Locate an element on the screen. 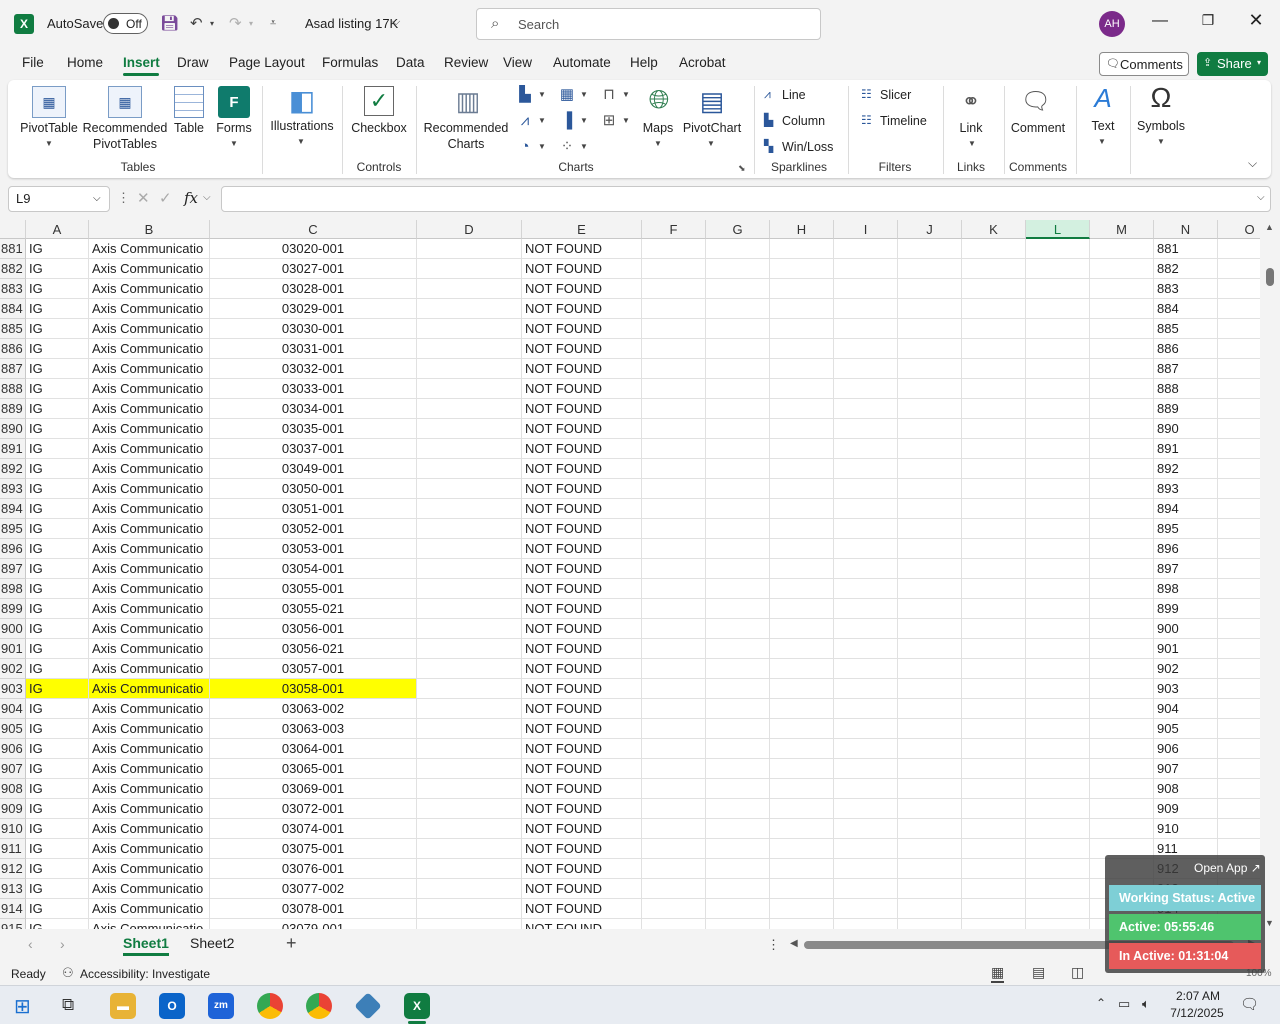  link-icon: ⚭ is located at coordinates (971, 102).